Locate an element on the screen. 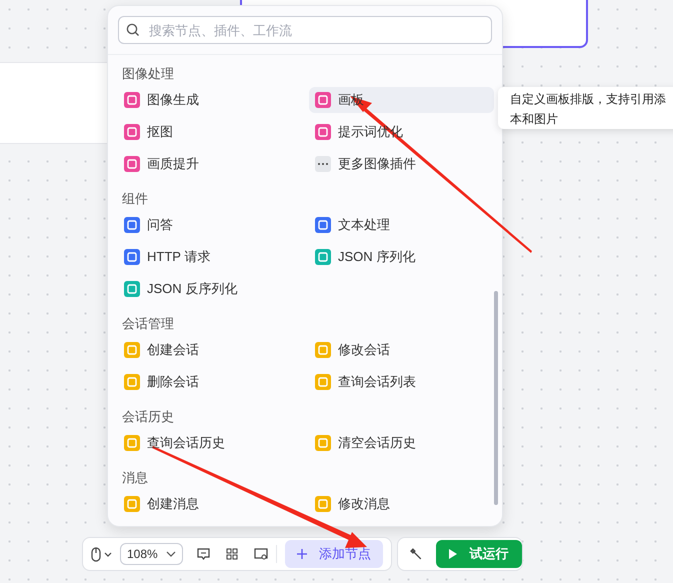 The width and height of the screenshot is (673, 583). wrench-icon is located at coordinates (416, 554).